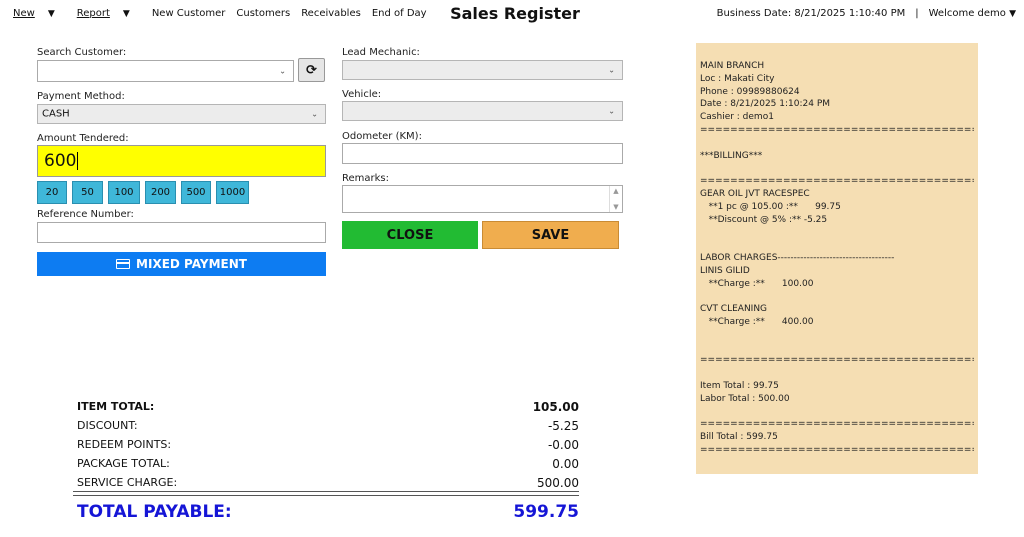 The image size is (1024, 537). Describe the element at coordinates (328, 482) in the screenshot. I see `totals-row-service-charge: SERVICE CHARGE: 500.00` at that location.